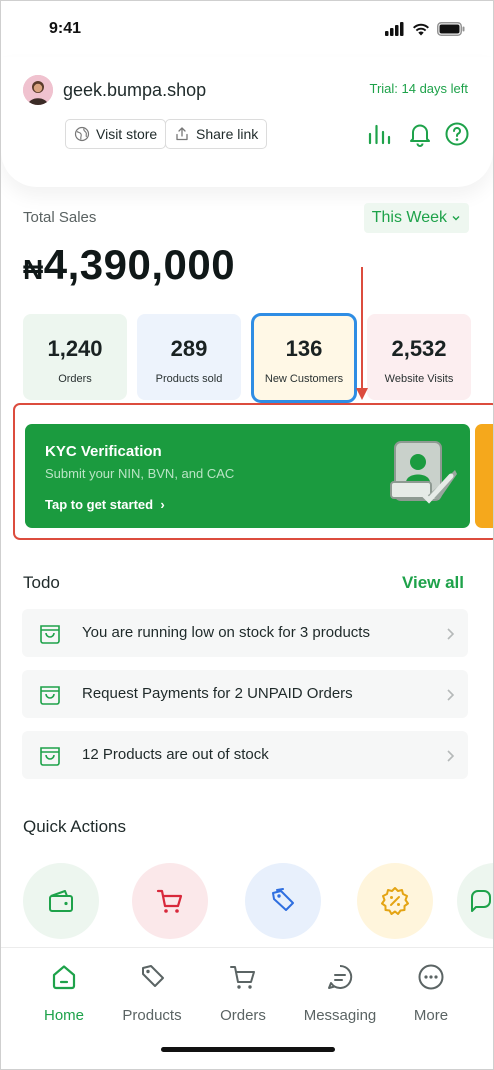 The height and width of the screenshot is (1070, 494). What do you see at coordinates (362, 333) in the screenshot?
I see `annotation-arrow` at bounding box center [362, 333].